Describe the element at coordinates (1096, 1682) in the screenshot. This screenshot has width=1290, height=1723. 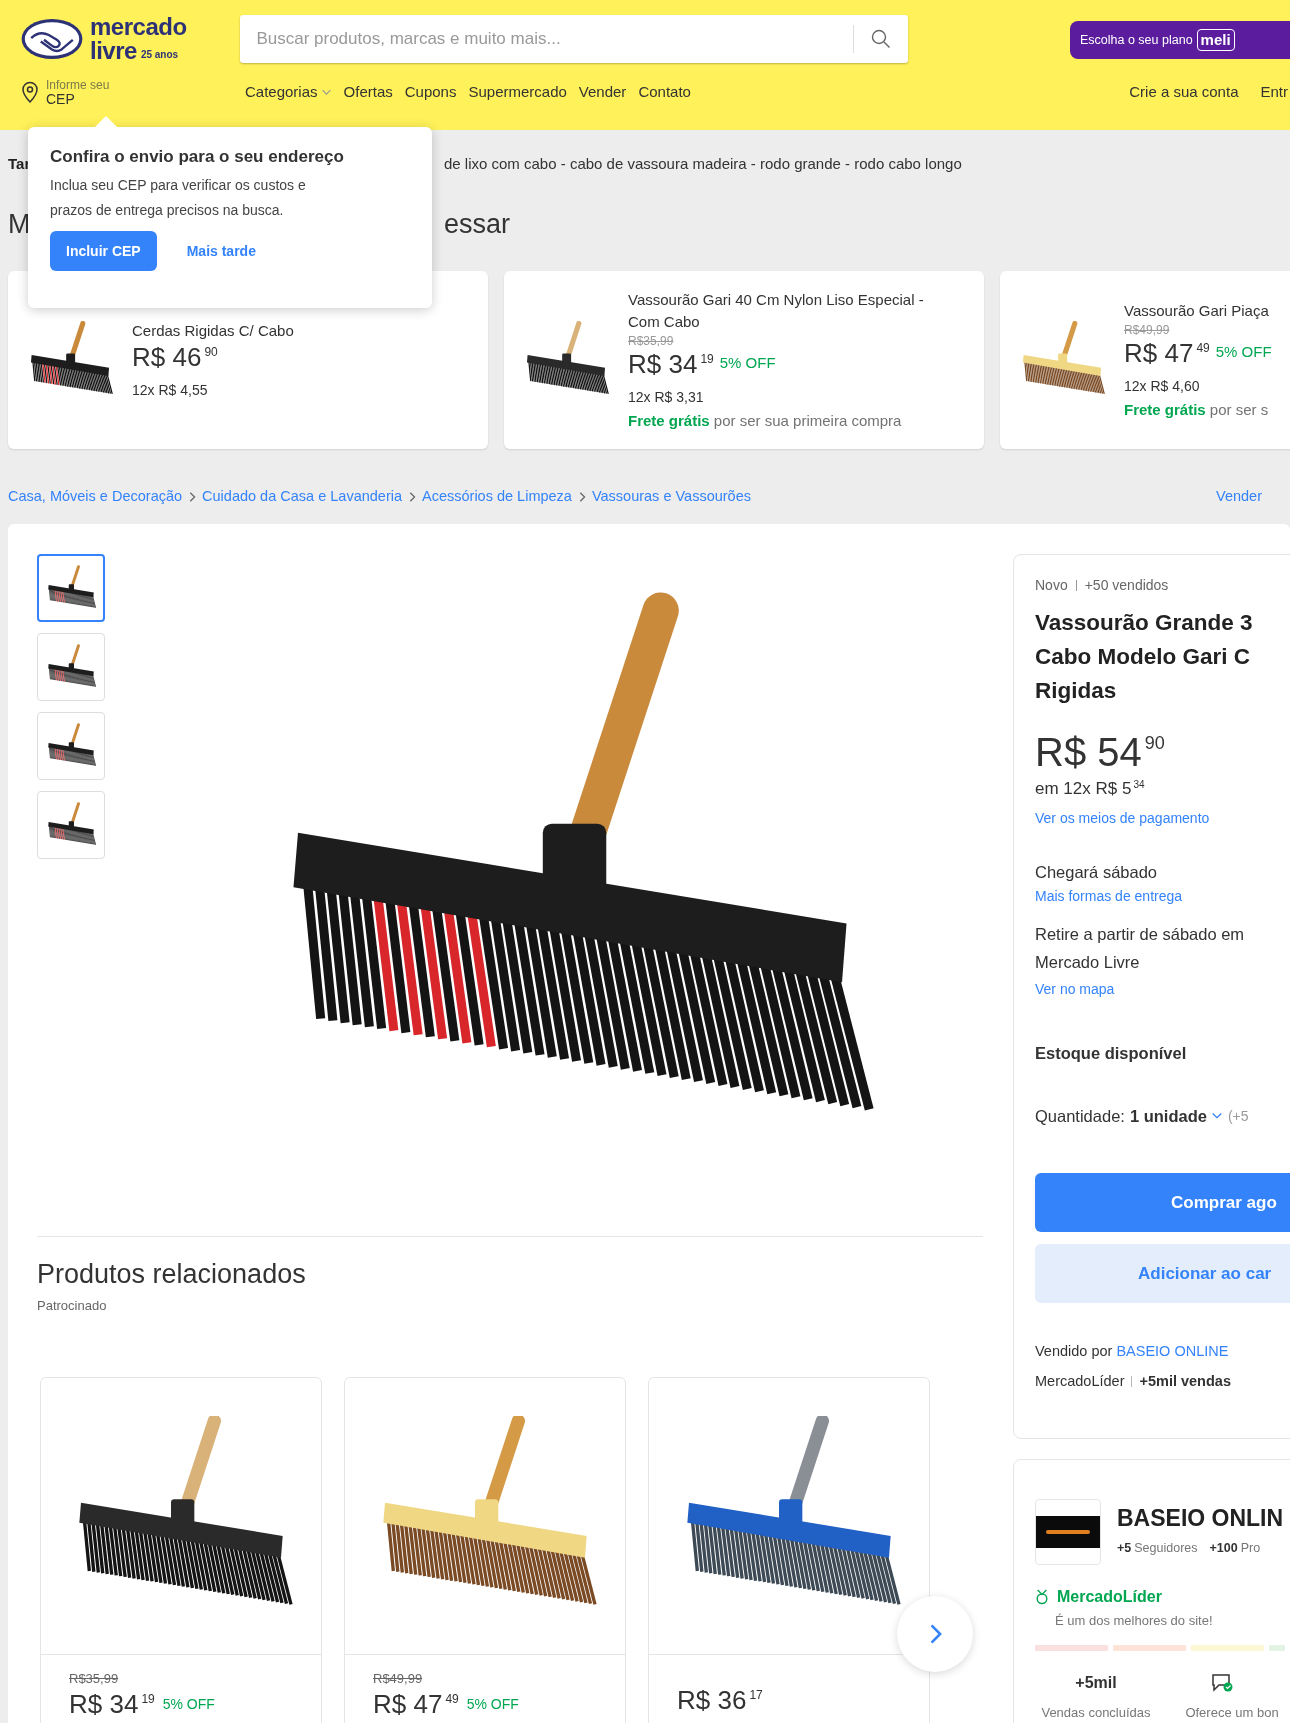
I see `sales-count: +5mil` at that location.